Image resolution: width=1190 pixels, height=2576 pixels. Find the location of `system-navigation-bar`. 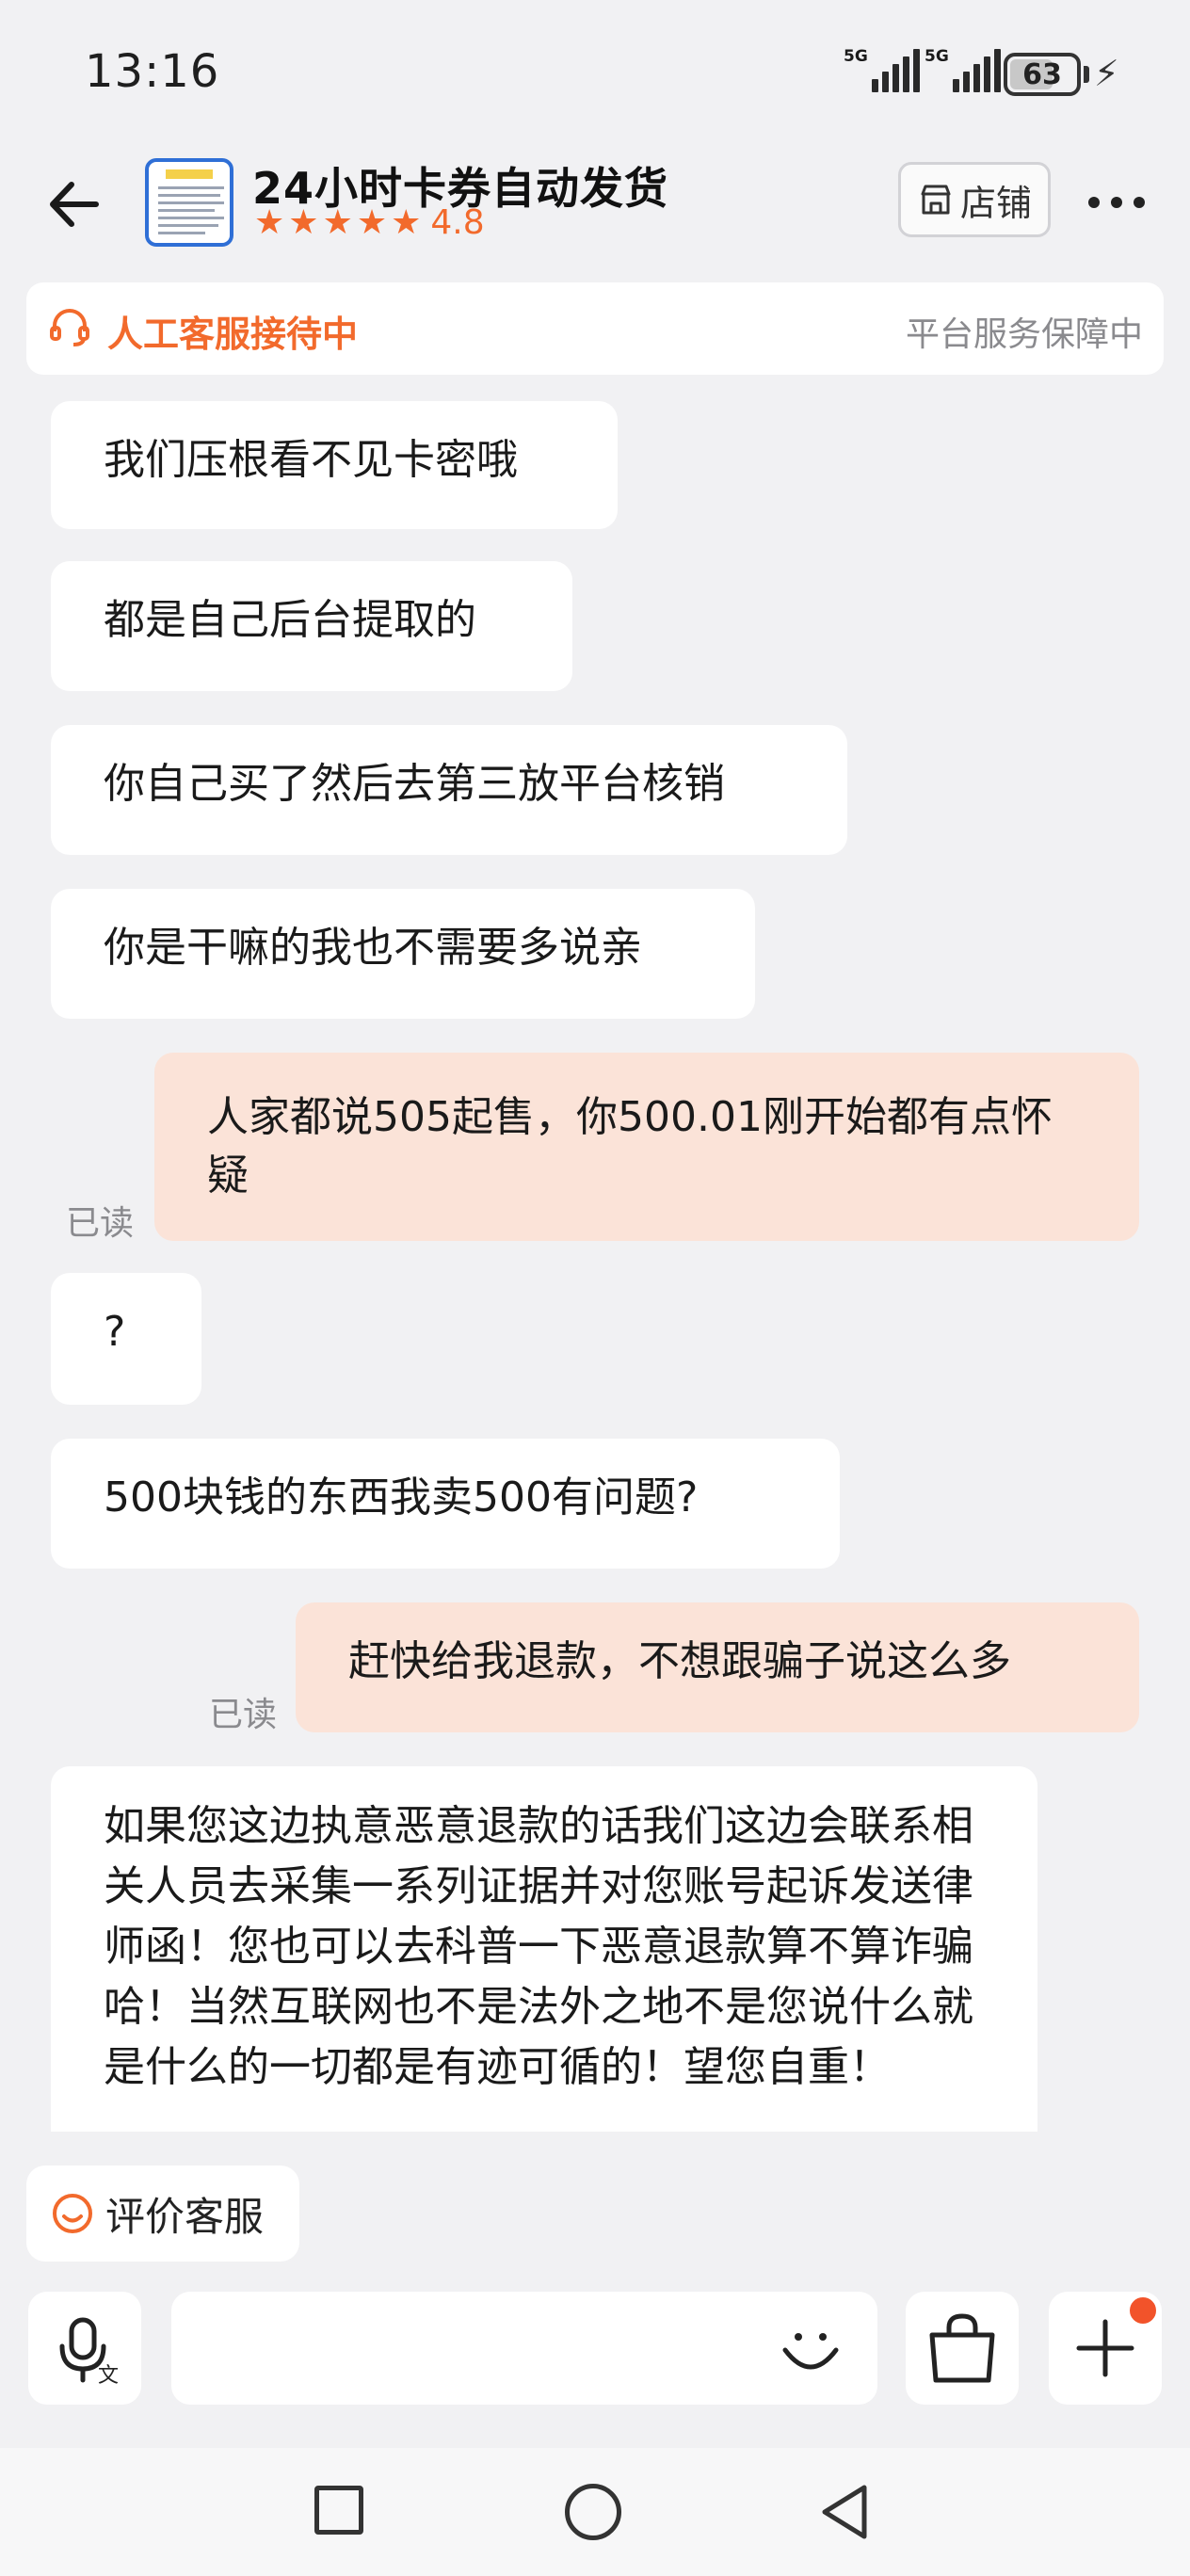

system-navigation-bar is located at coordinates (595, 2512).